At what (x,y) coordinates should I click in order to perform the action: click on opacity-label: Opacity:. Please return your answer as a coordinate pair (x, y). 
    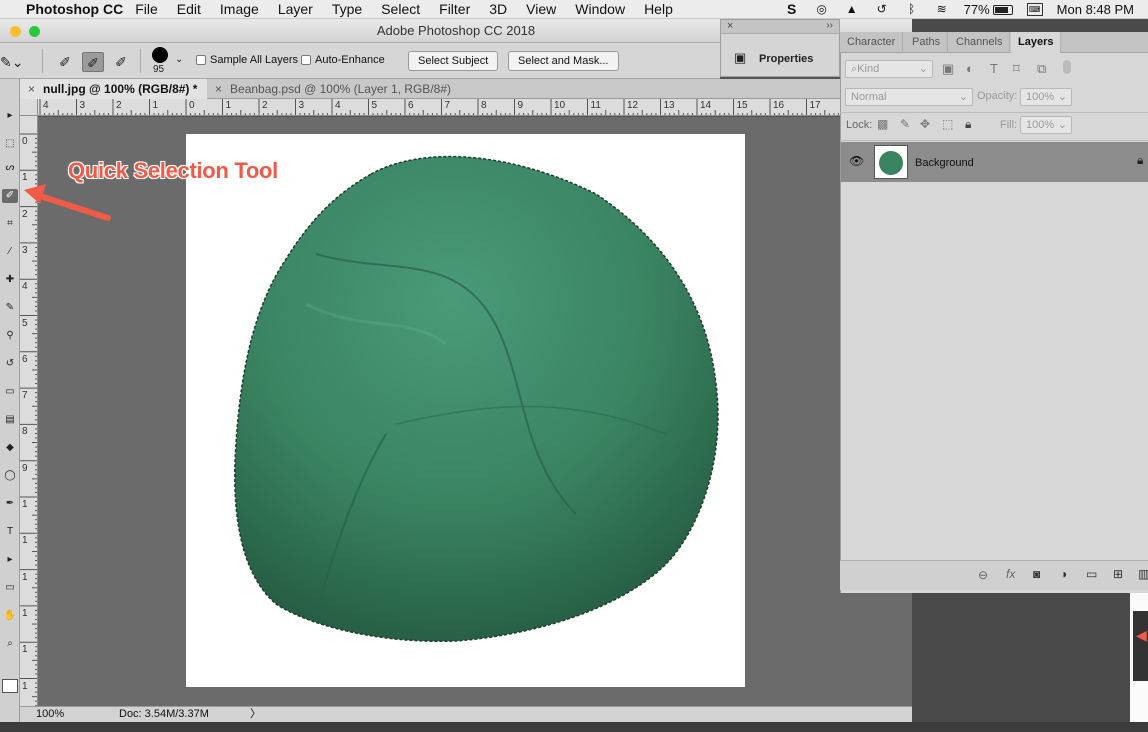
    Looking at the image, I should click on (997, 96).